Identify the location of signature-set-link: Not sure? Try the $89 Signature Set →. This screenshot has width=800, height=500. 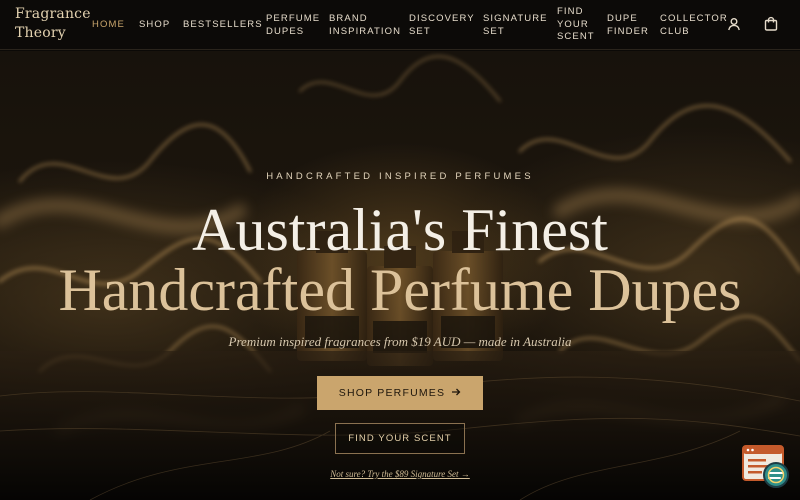
(400, 474).